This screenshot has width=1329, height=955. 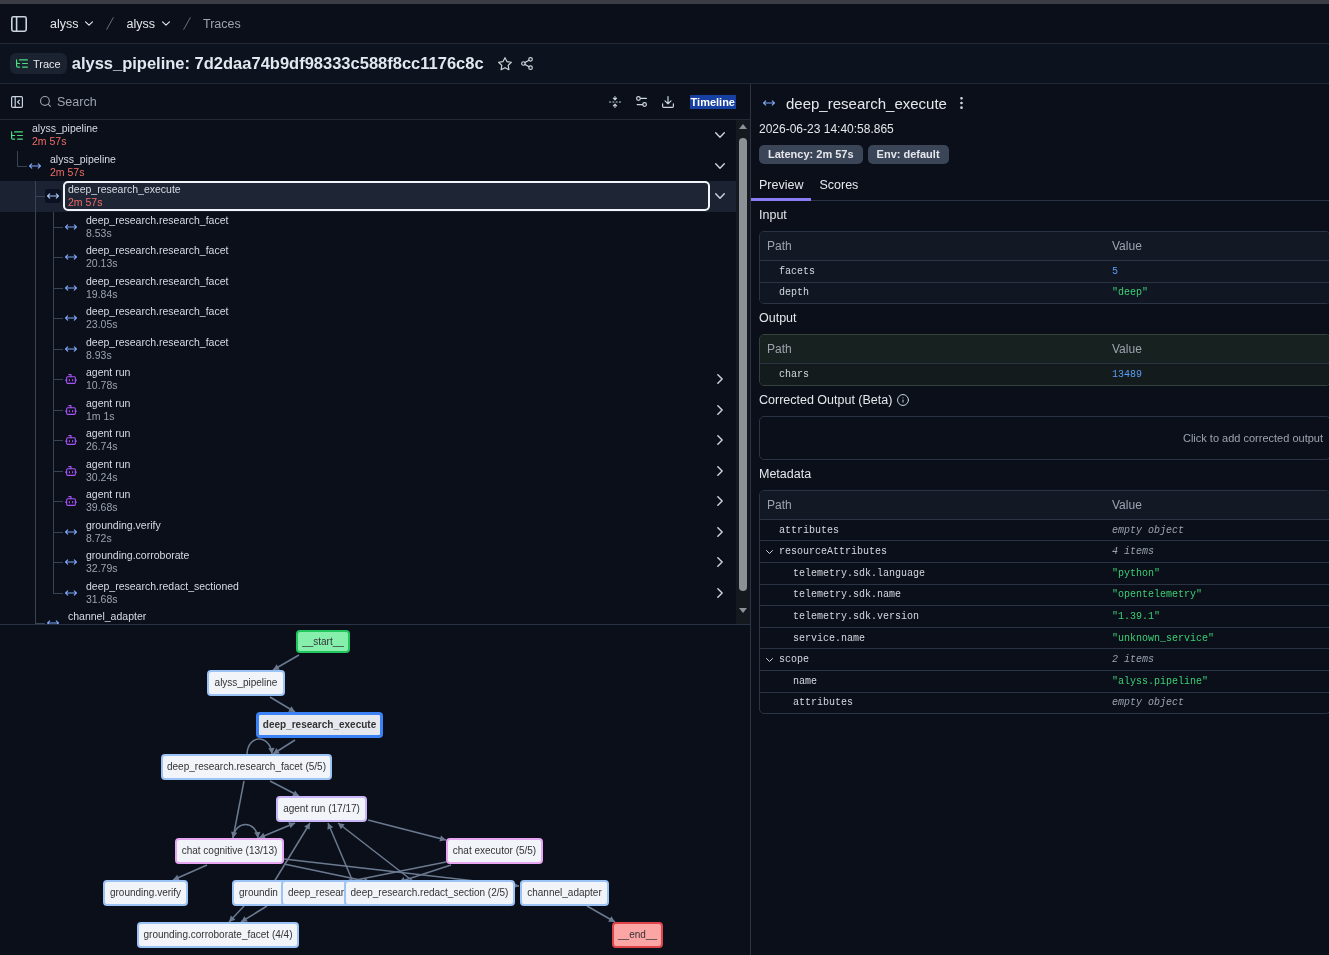 What do you see at coordinates (781, 186) in the screenshot?
I see `tab: Preview` at bounding box center [781, 186].